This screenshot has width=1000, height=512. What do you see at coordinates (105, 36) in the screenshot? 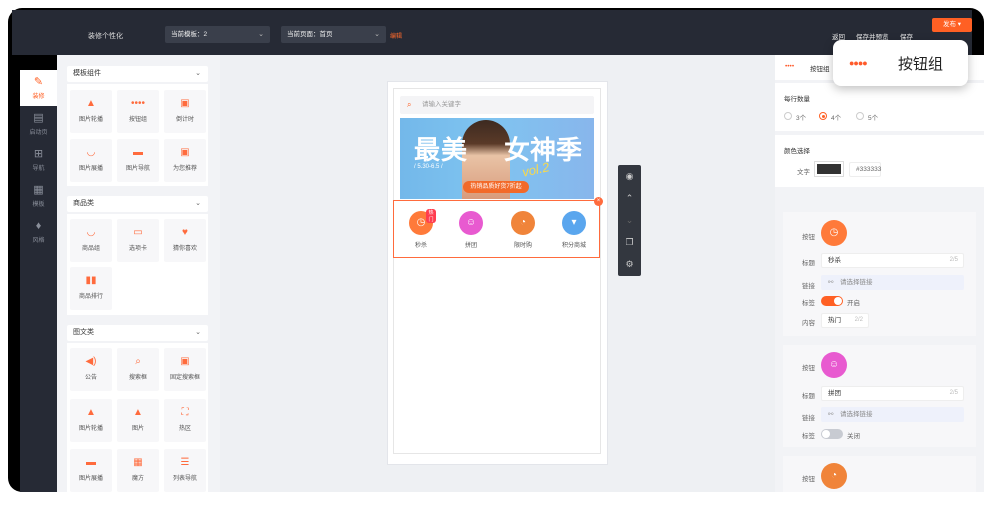
I see `app-title: 装修个性化` at bounding box center [105, 36].